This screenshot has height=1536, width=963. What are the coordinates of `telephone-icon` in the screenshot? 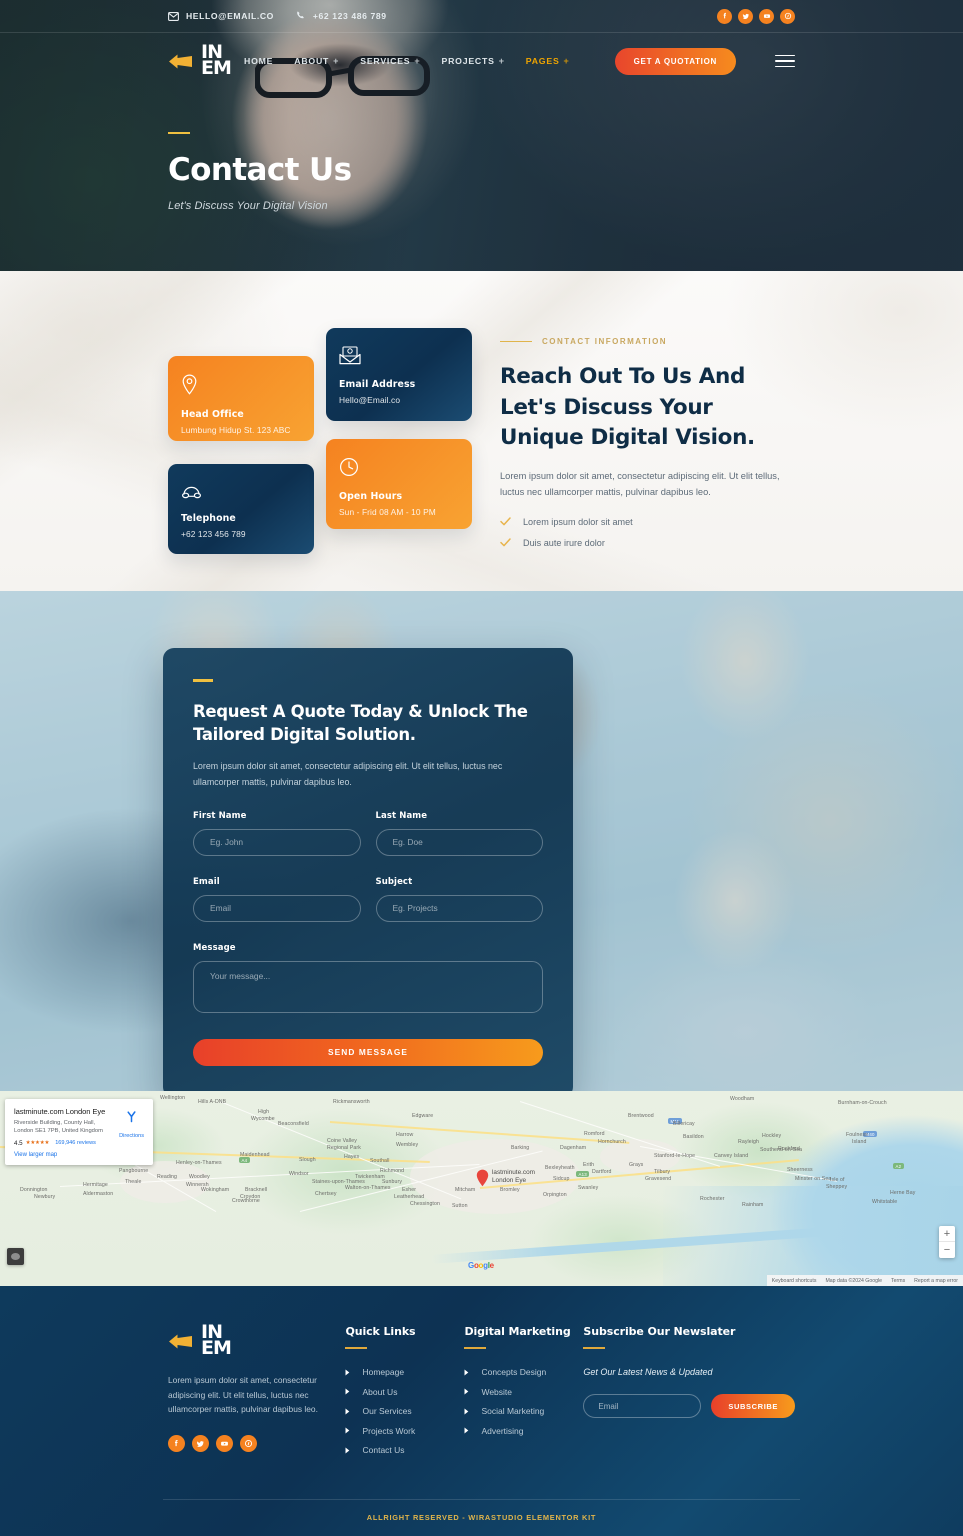 It's located at (241, 490).